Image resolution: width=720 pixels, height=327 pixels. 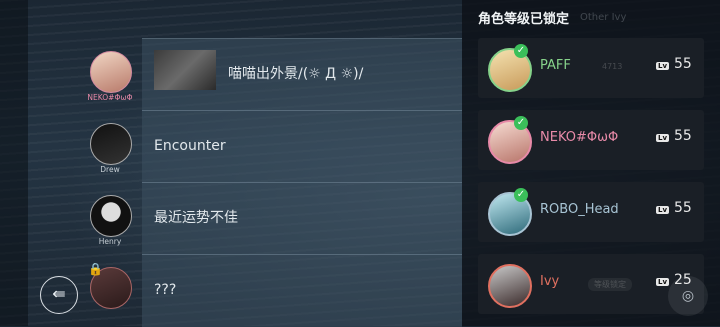 I want to click on ghost-text: 等级锁定, so click(x=610, y=284).